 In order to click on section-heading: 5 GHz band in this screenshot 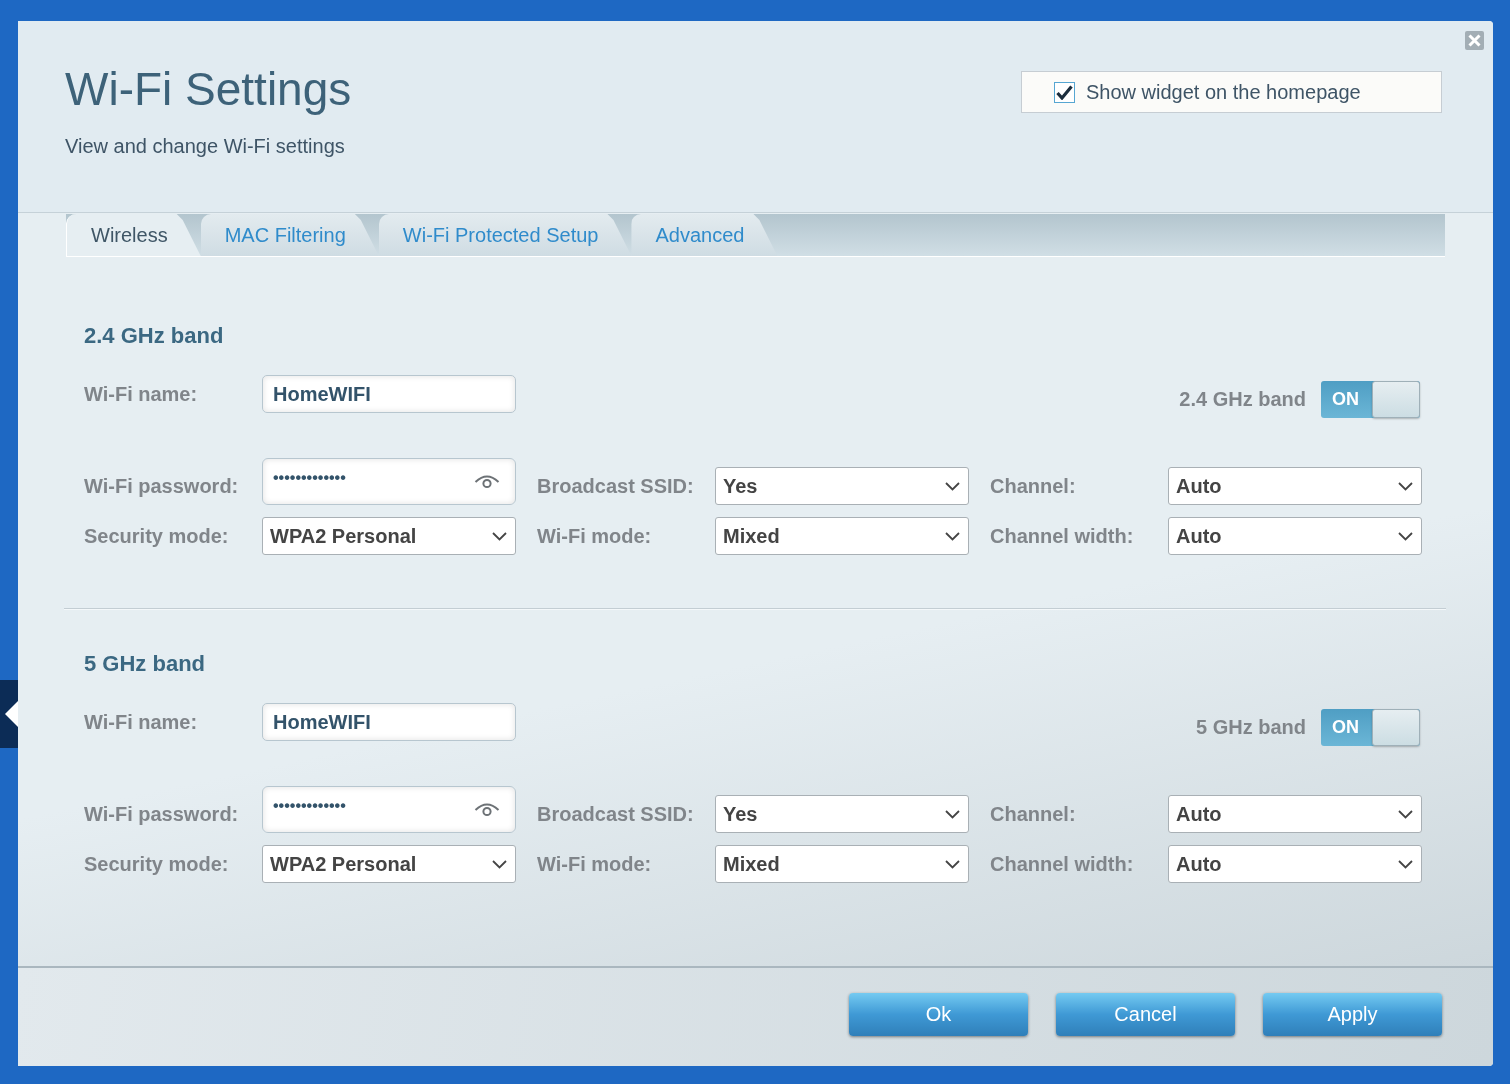, I will do `click(144, 664)`.